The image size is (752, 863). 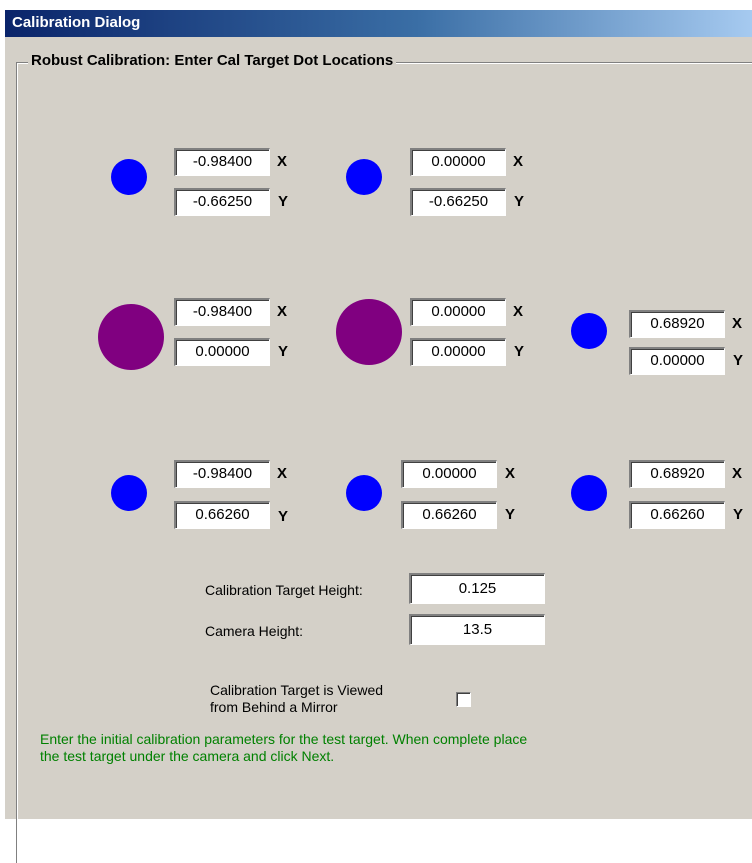 I want to click on target-dot-bottom-center, so click(x=364, y=493).